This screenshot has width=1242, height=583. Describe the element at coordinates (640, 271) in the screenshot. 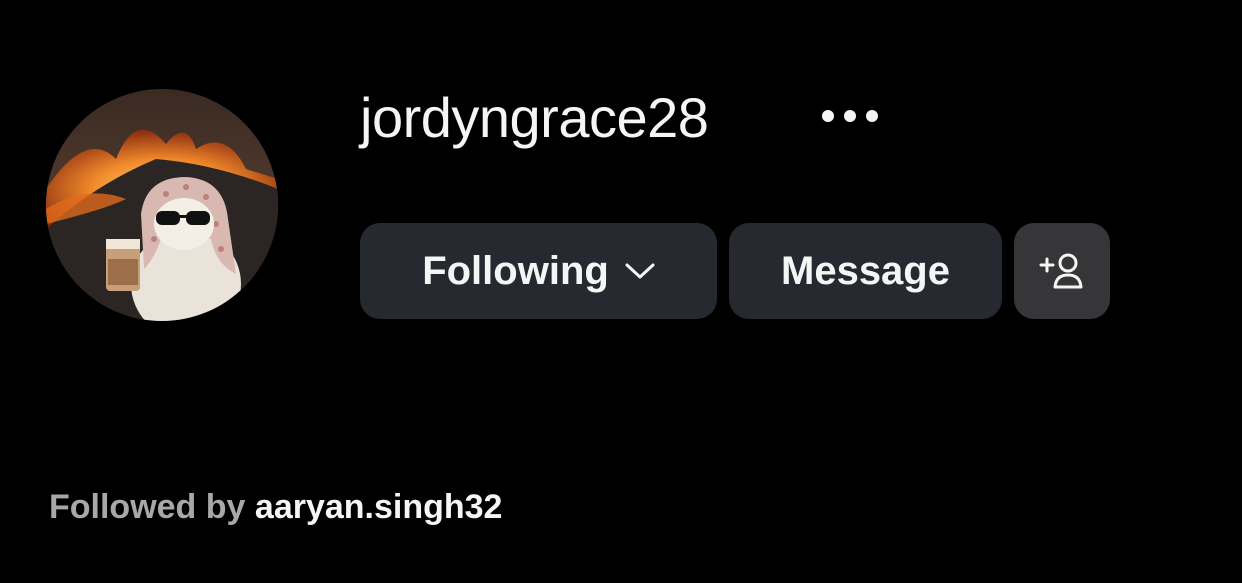

I see `chevron-down-icon` at that location.